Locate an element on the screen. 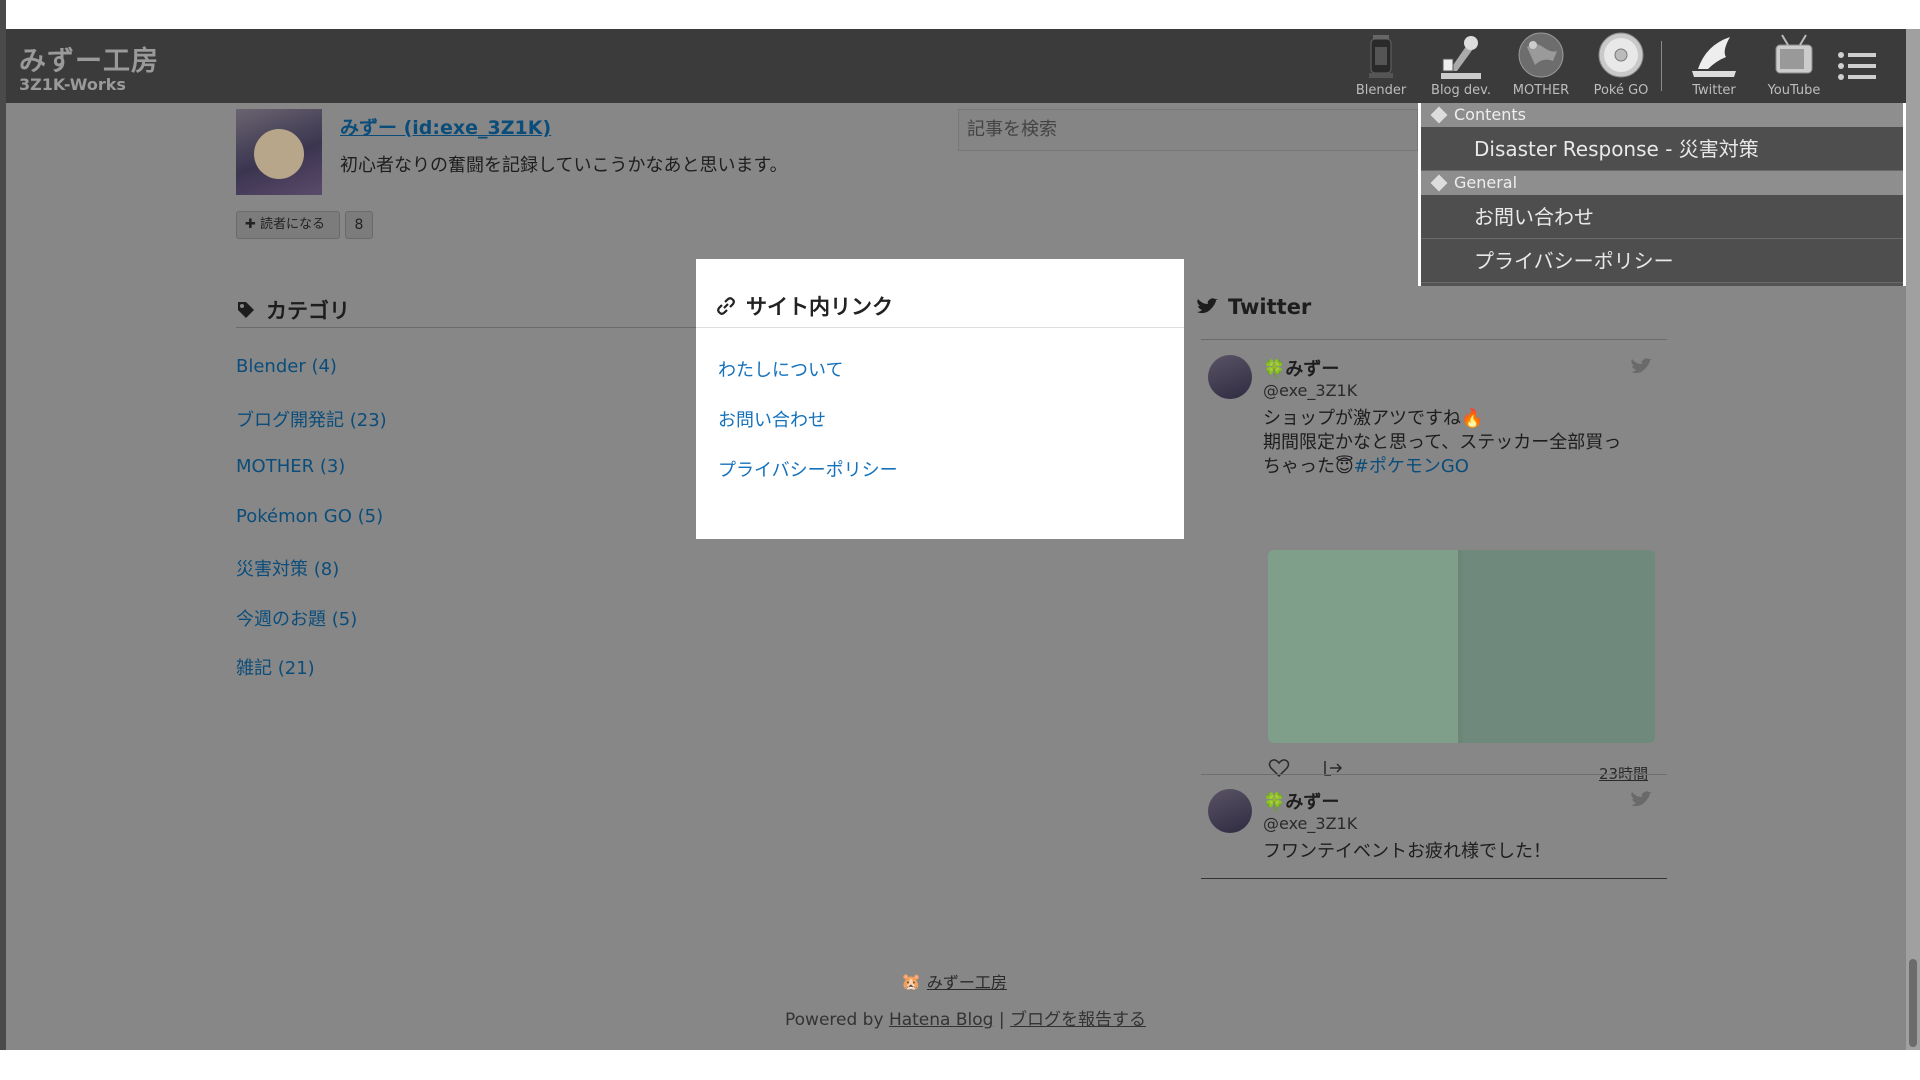  report-blog-link: ブログを報告する is located at coordinates (1078, 1020).